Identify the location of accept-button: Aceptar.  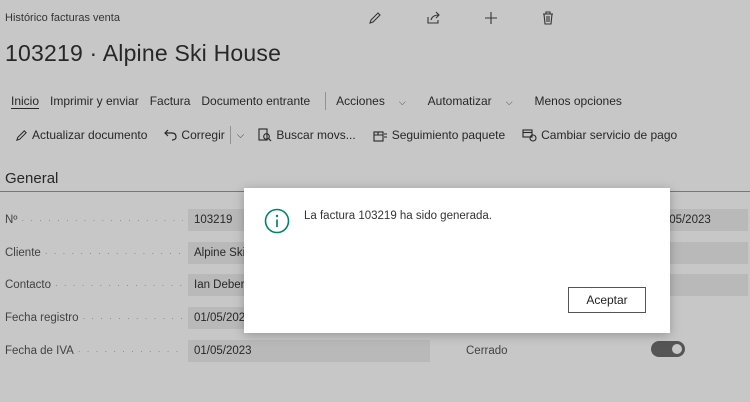
(607, 300).